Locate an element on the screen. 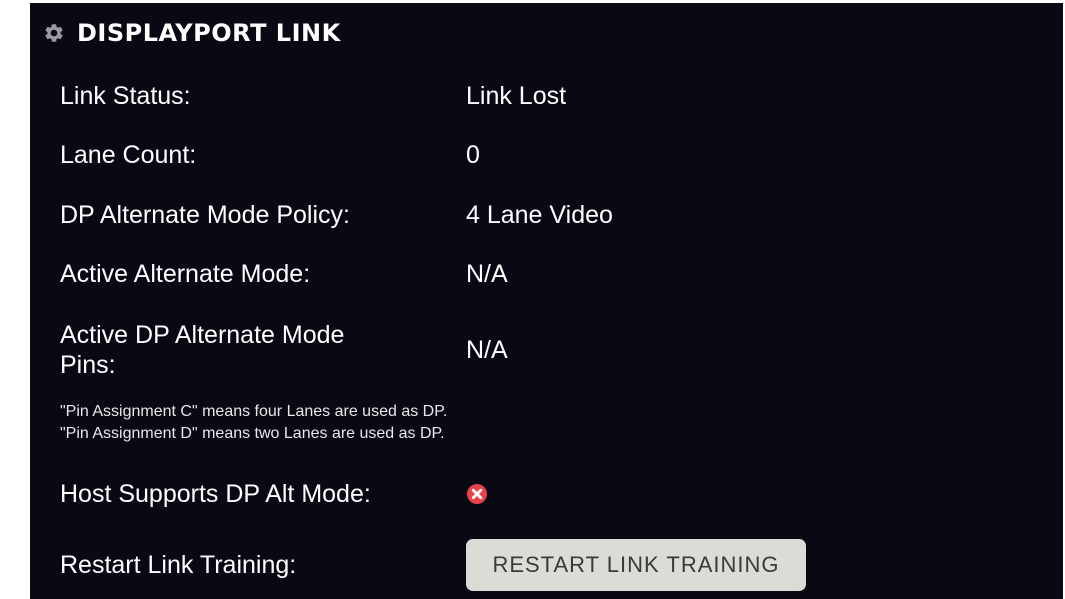 The width and height of the screenshot is (1065, 599). dp-alt-mode-policy-value: 4 Lane Video is located at coordinates (539, 215).